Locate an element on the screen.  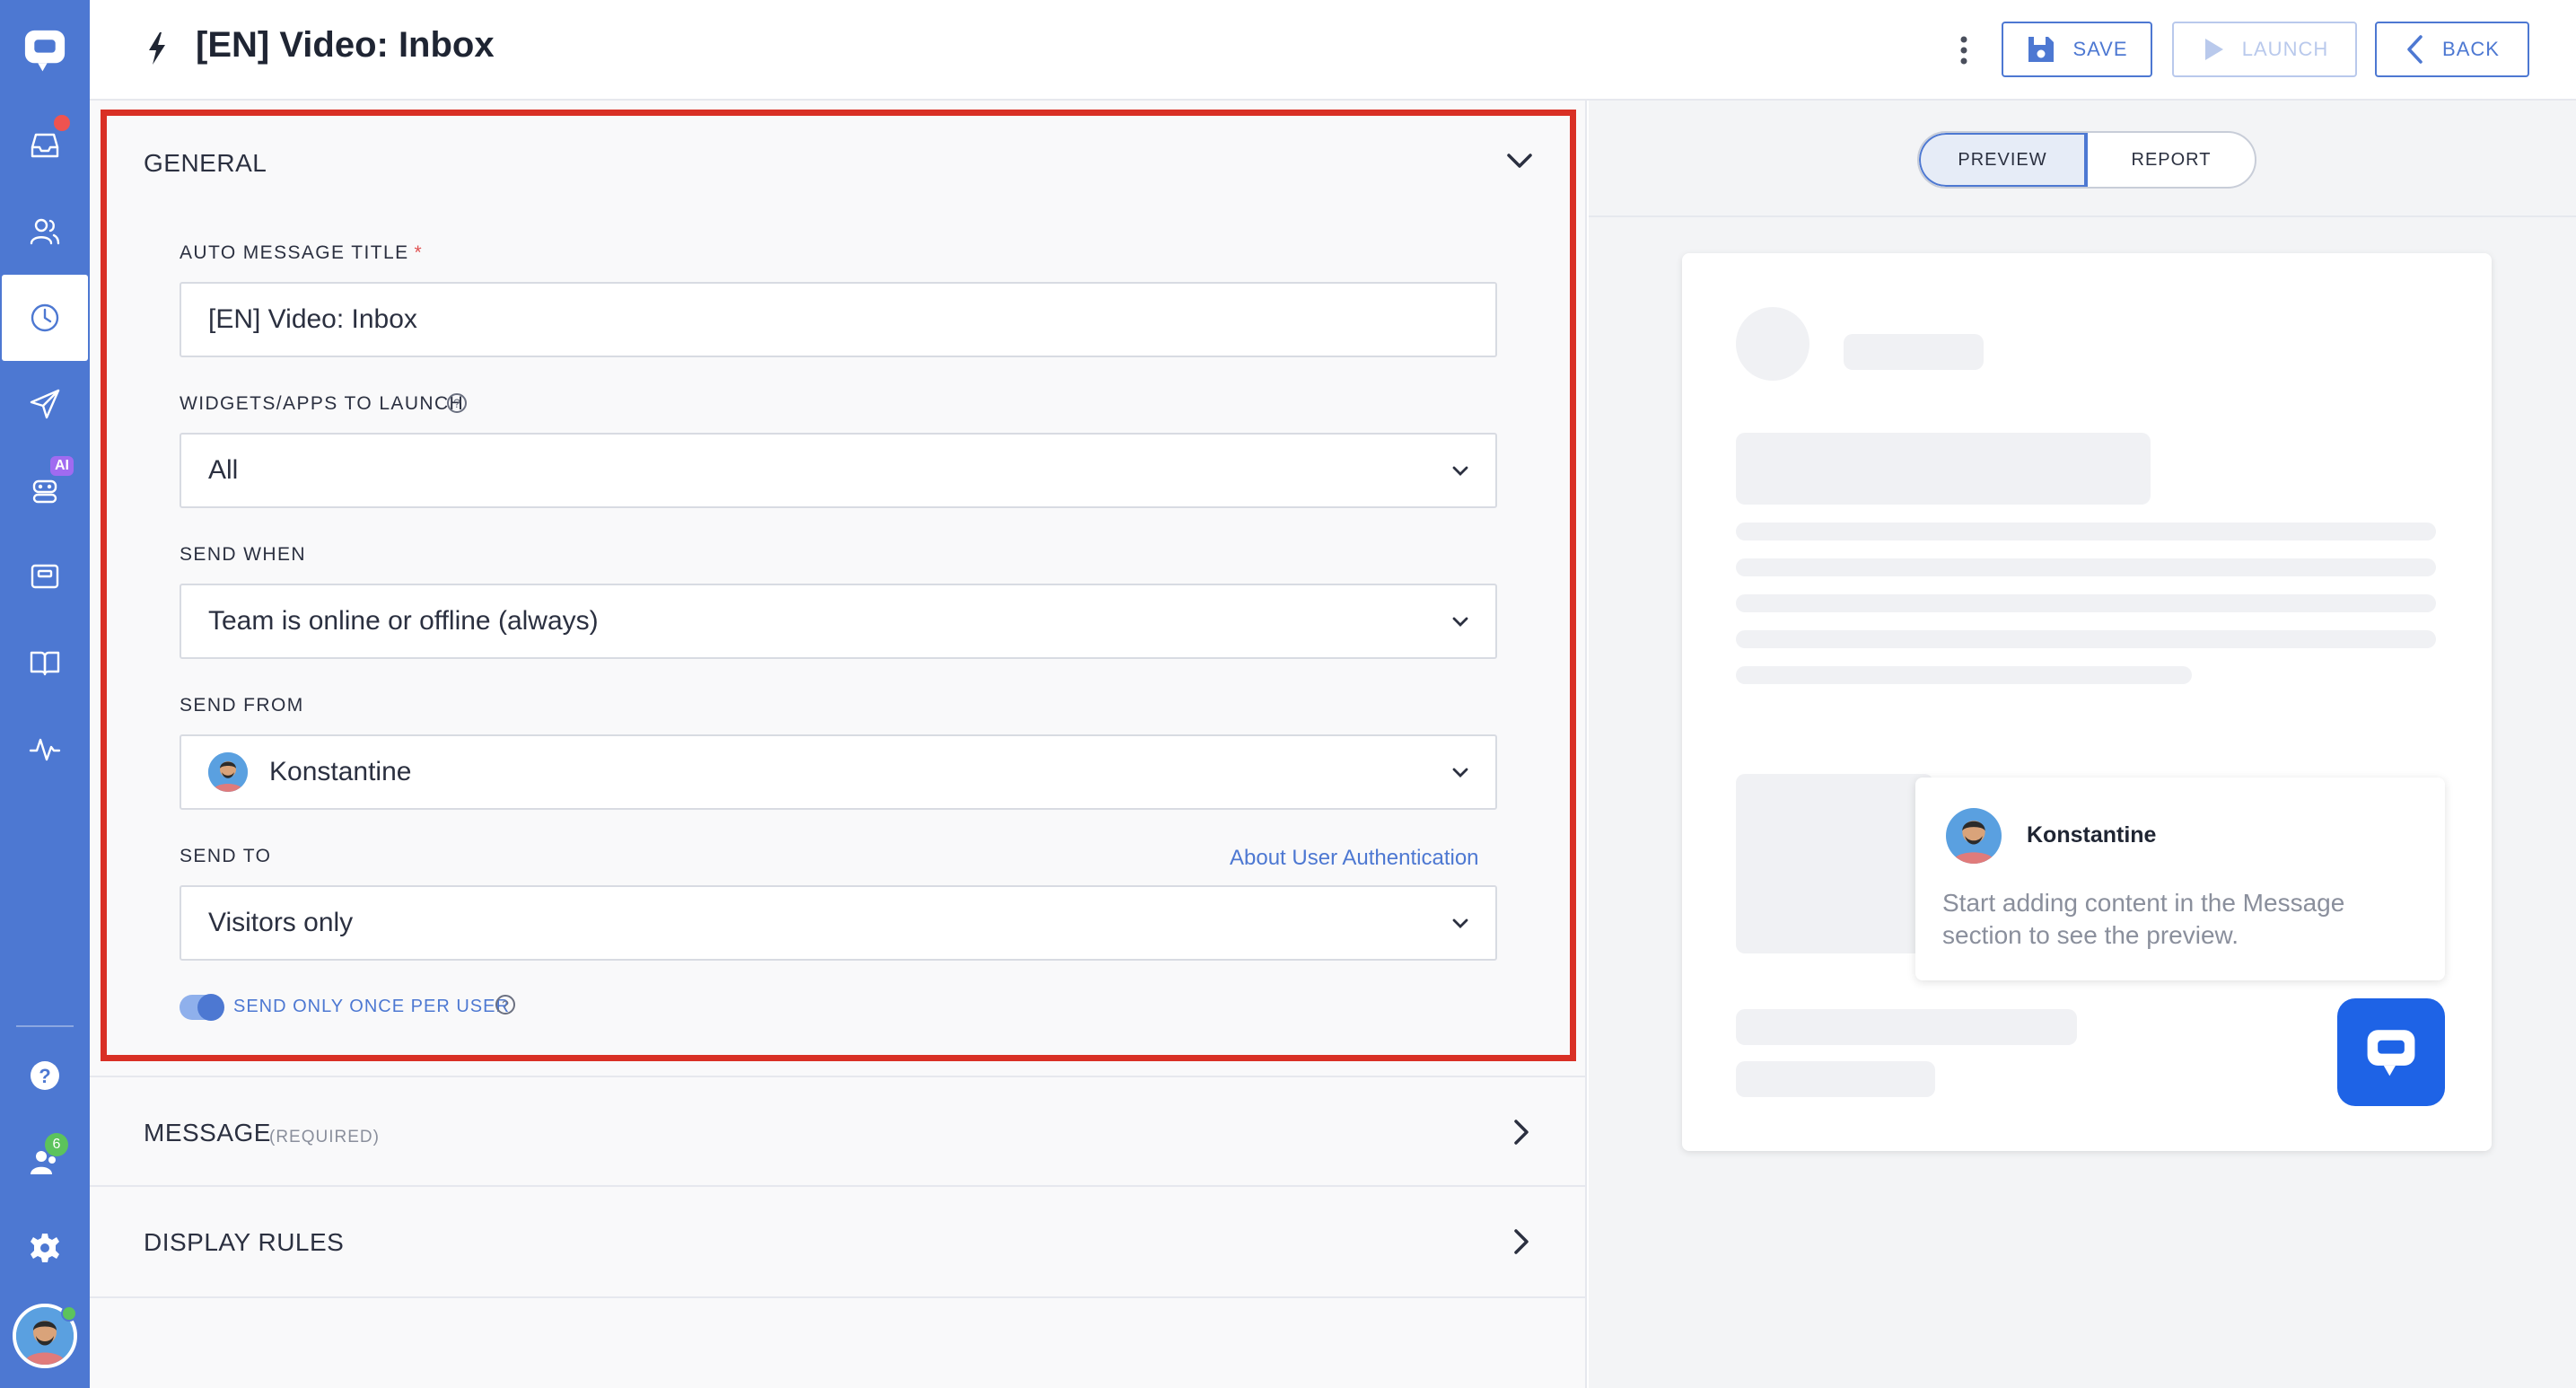
book-icon is located at coordinates (45, 664).